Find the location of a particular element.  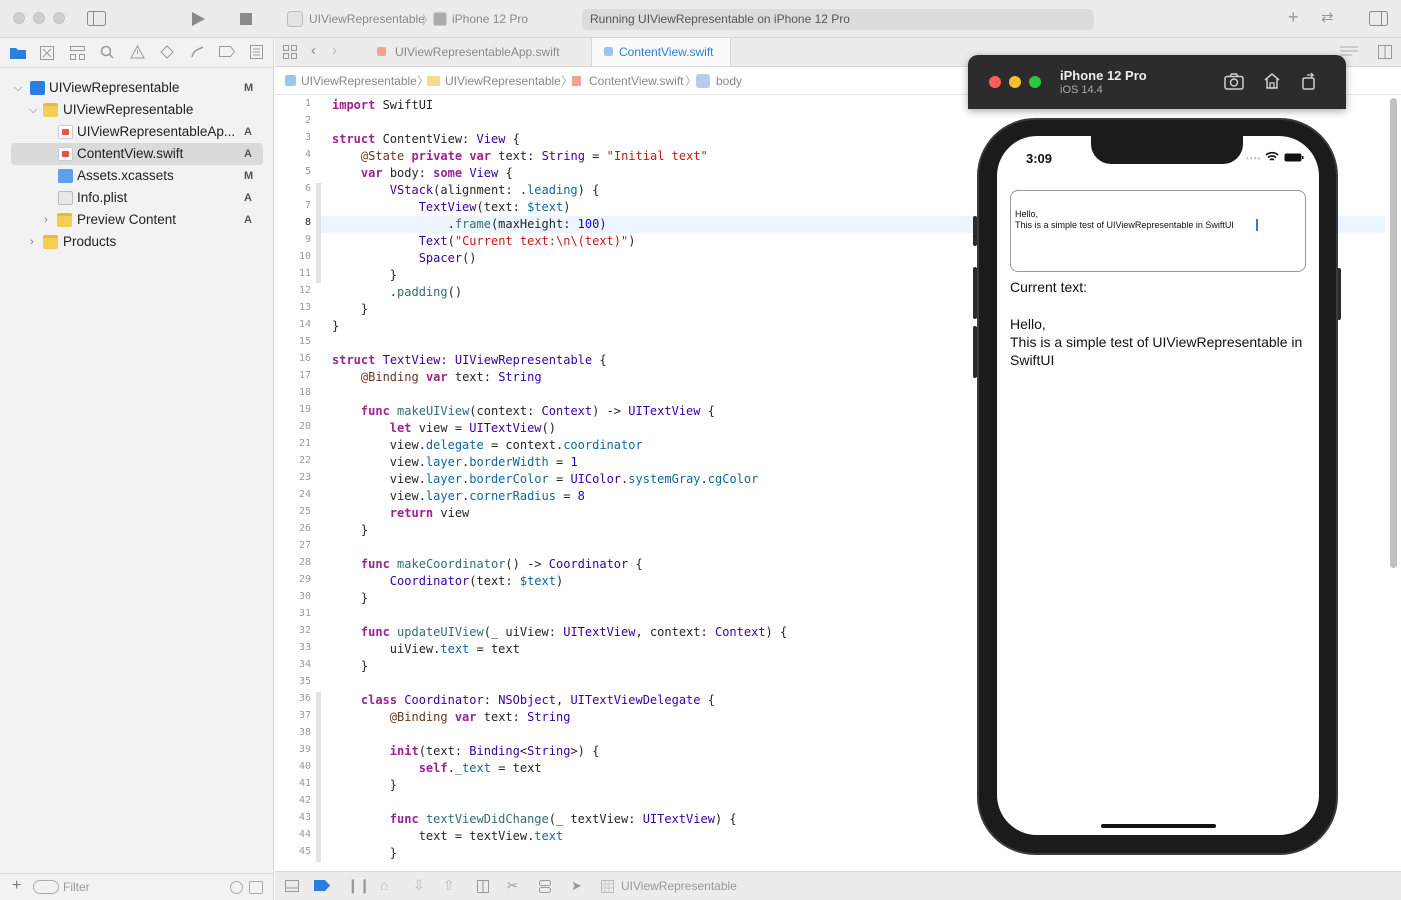

code-line: view.layer.borderWidth = 1 is located at coordinates (455, 462).